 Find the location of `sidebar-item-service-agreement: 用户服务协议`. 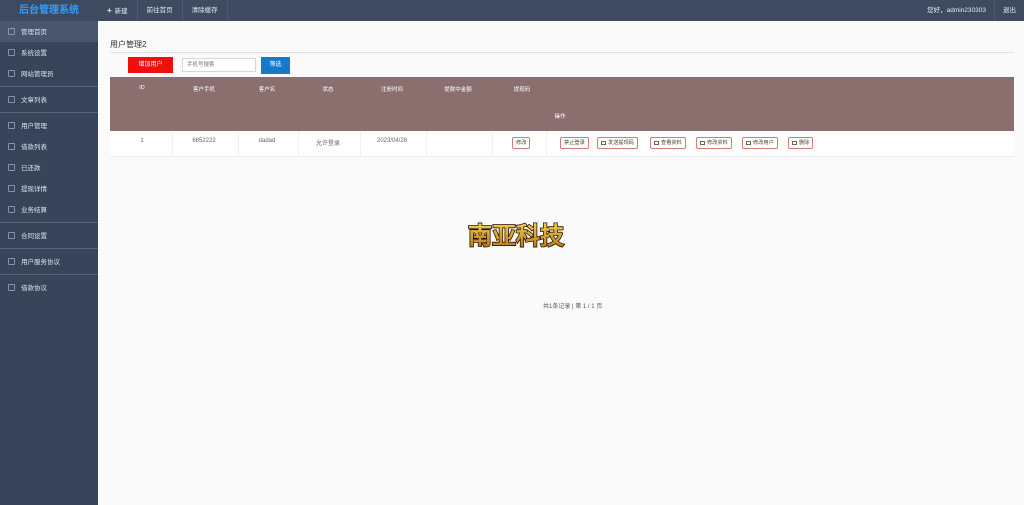

sidebar-item-service-agreement: 用户服务协议 is located at coordinates (49, 261).